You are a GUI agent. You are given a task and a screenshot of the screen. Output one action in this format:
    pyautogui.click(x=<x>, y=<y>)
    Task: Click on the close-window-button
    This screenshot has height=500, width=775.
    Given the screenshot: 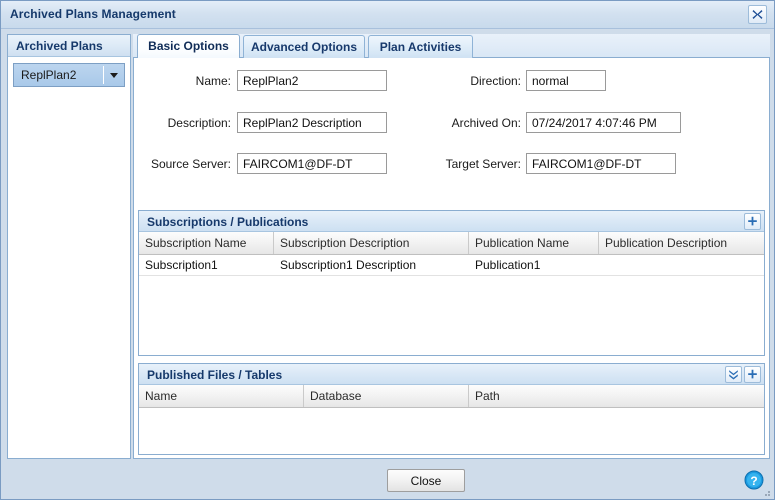 What is the action you would take?
    pyautogui.click(x=757, y=14)
    